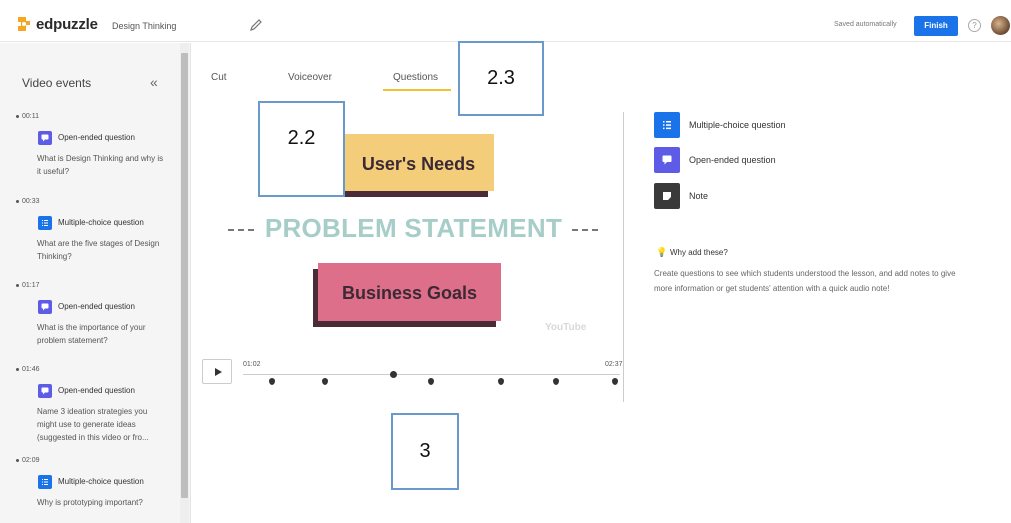 The height and width of the screenshot is (523, 1011). Describe the element at coordinates (184, 275) in the screenshot. I see `sidebar-scrollbar-thumb` at that location.